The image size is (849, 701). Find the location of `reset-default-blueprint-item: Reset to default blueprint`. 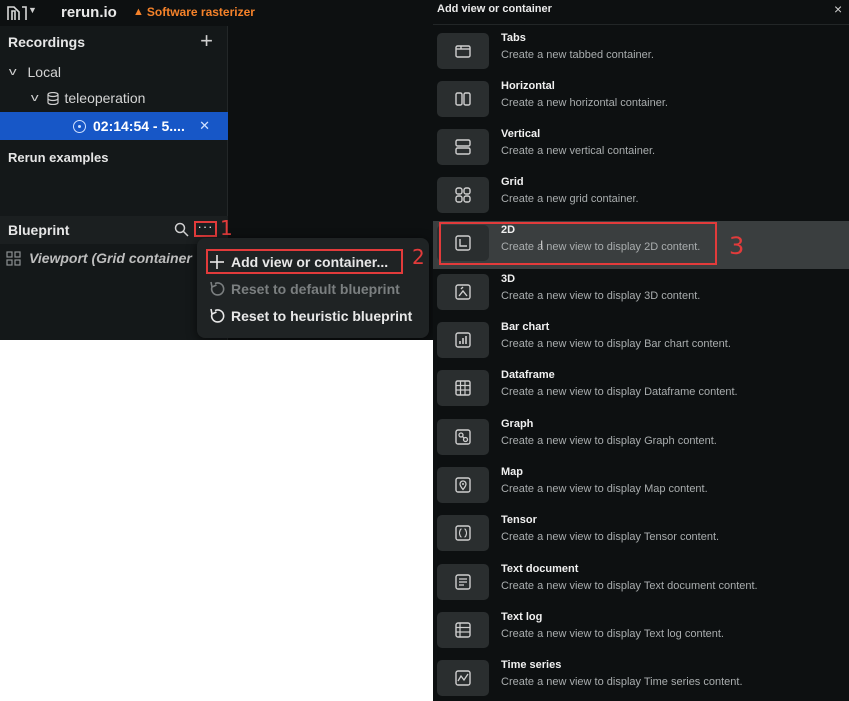

reset-default-blueprint-item: Reset to default blueprint is located at coordinates (304, 289).